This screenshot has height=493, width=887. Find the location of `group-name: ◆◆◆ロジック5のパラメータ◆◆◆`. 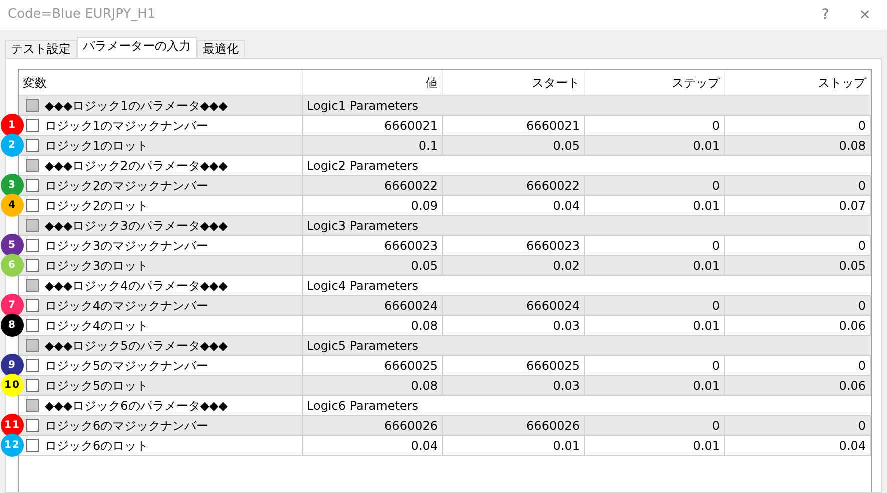

group-name: ◆◆◆ロジック5のパラメータ◆◆◆ is located at coordinates (136, 346).